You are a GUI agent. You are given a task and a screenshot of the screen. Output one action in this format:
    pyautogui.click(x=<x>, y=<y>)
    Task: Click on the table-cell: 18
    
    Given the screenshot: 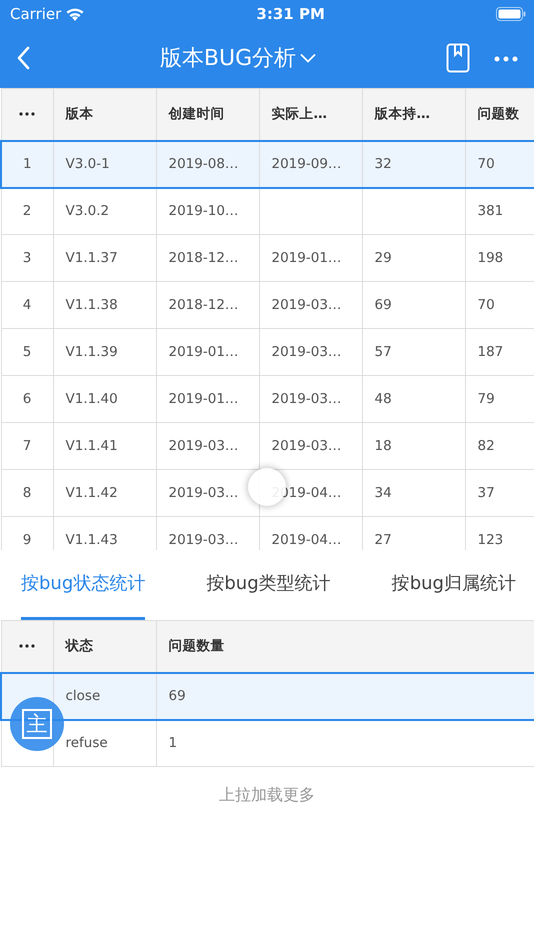 What is the action you would take?
    pyautogui.click(x=413, y=446)
    